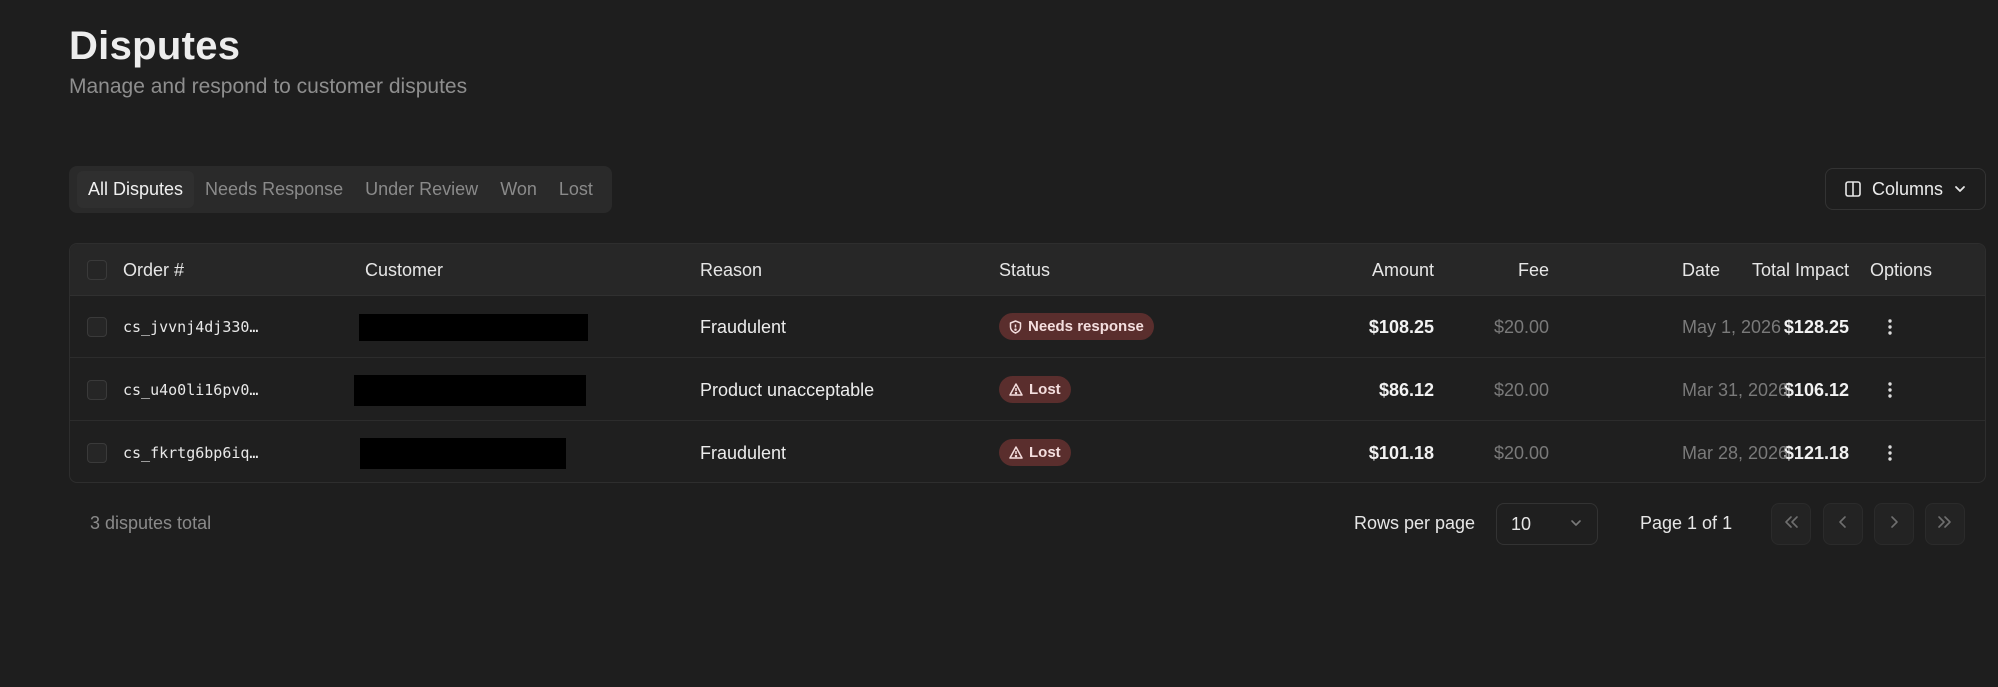 Image resolution: width=1998 pixels, height=687 pixels. Describe the element at coordinates (1735, 453) in the screenshot. I see `date: Mar 28, 2026` at that location.